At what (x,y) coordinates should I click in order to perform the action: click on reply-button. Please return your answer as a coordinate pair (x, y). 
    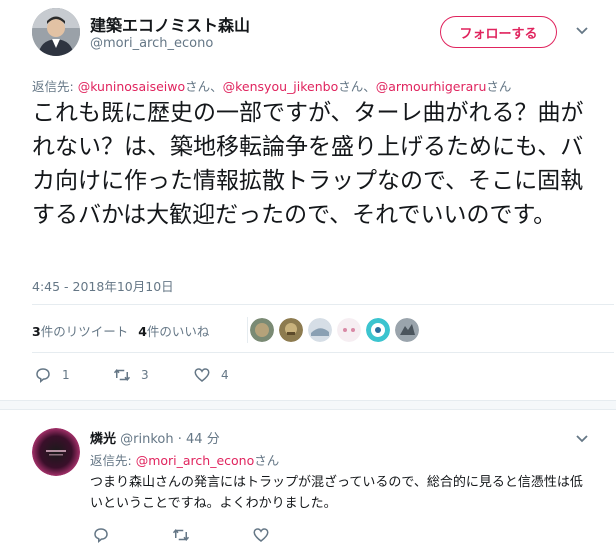
    Looking at the image, I should click on (106, 535).